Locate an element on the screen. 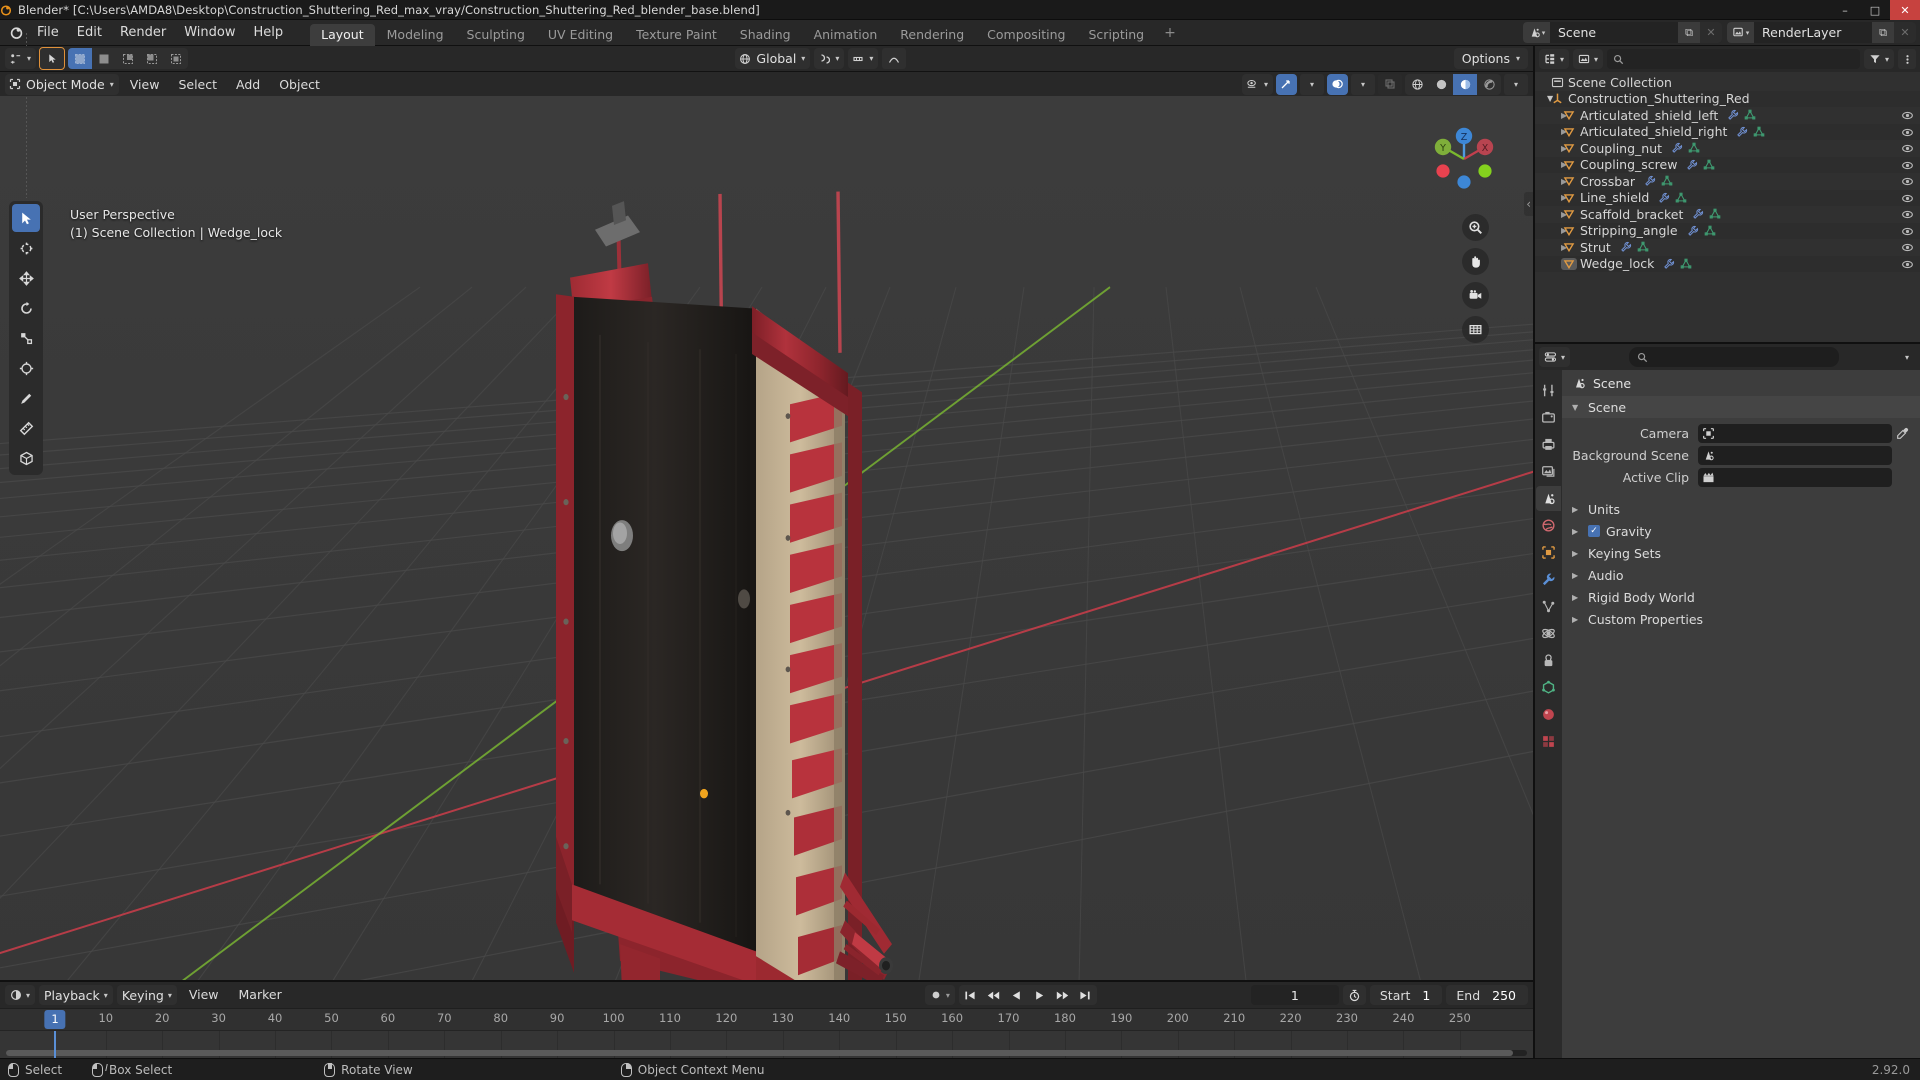 This screenshot has width=1920, height=1080. play-reverse-icon is located at coordinates (1016, 995).